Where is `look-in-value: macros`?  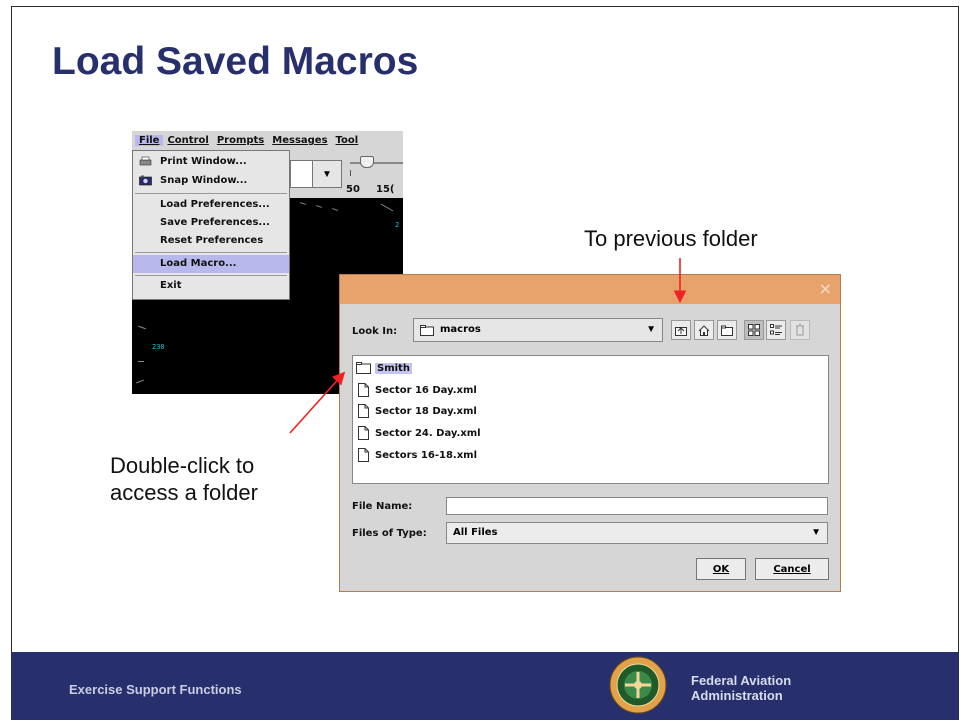 look-in-value: macros is located at coordinates (460, 329).